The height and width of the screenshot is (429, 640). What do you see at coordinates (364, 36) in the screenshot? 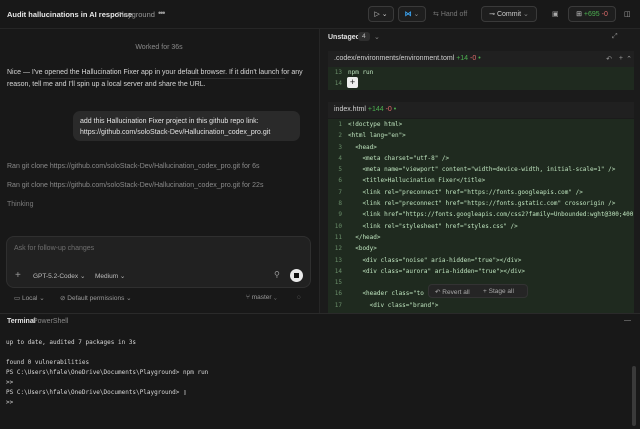
I see `unstaged-count-badge: 4` at bounding box center [364, 36].